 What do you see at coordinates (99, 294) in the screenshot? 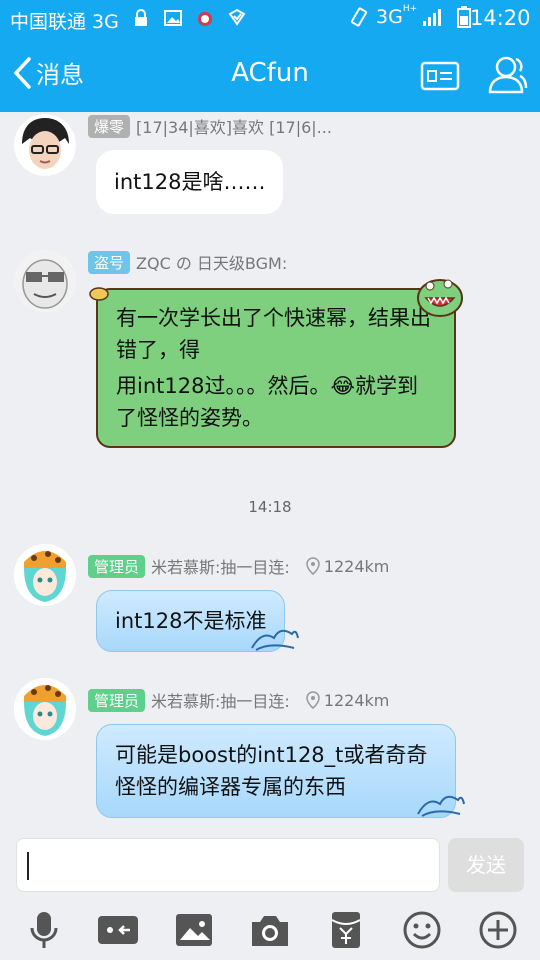
I see `bubble-corner-decoration` at bounding box center [99, 294].